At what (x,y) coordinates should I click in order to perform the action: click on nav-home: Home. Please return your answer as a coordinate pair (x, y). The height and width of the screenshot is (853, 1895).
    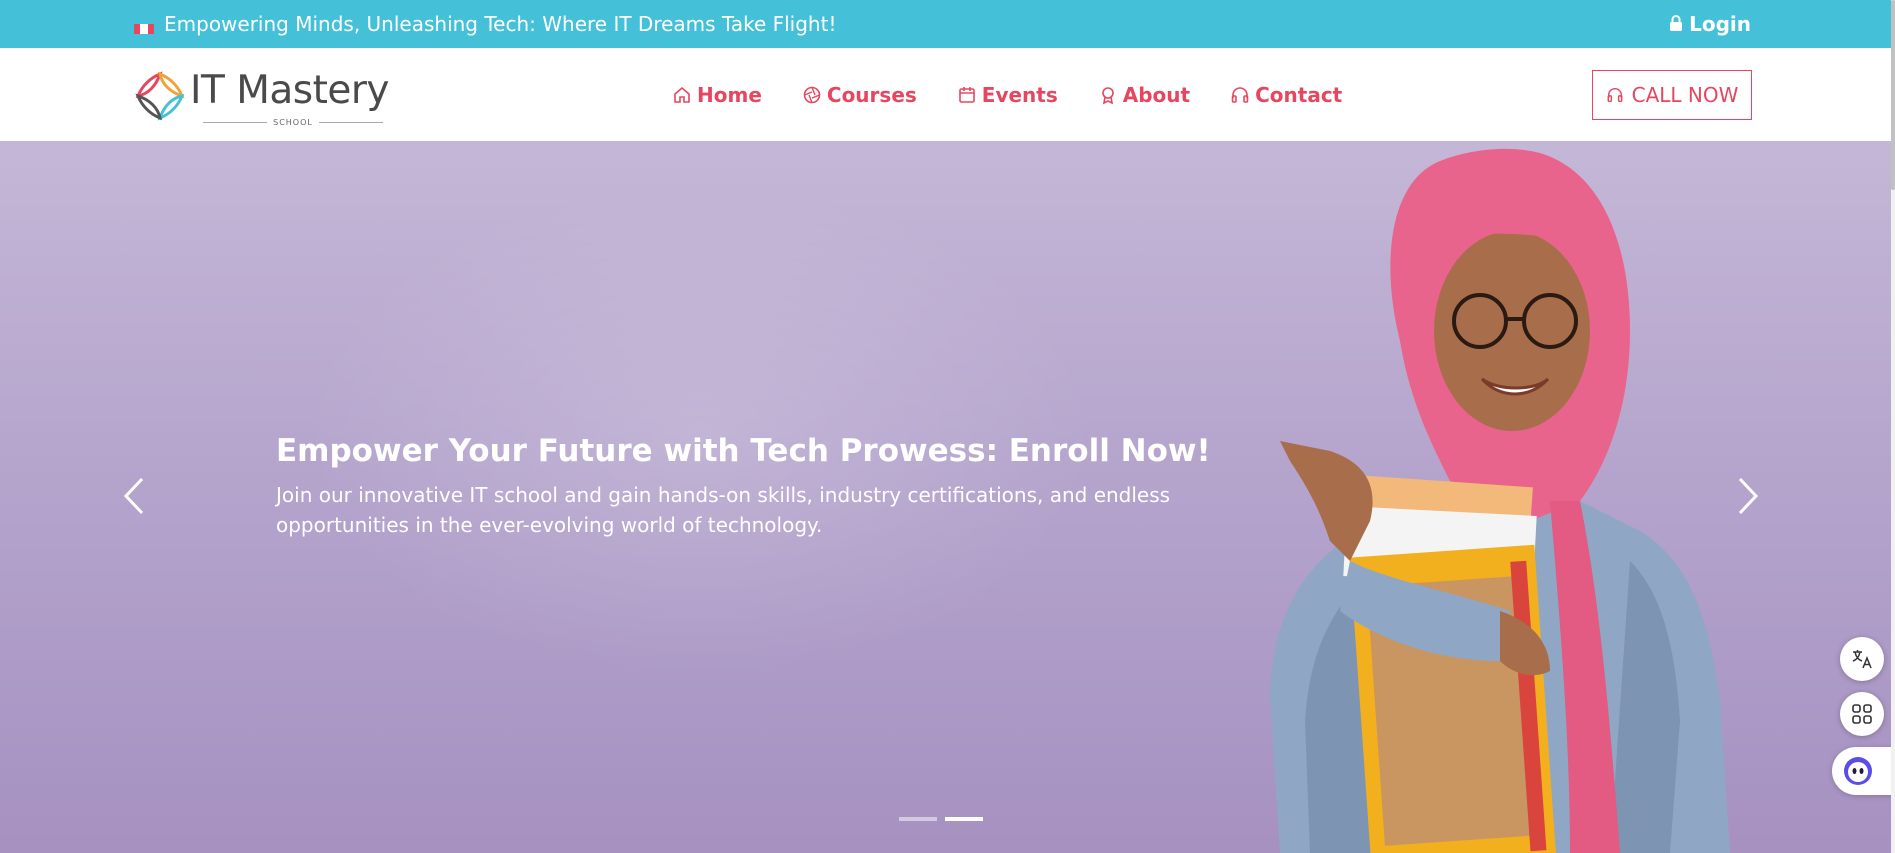
    Looking at the image, I should click on (717, 95).